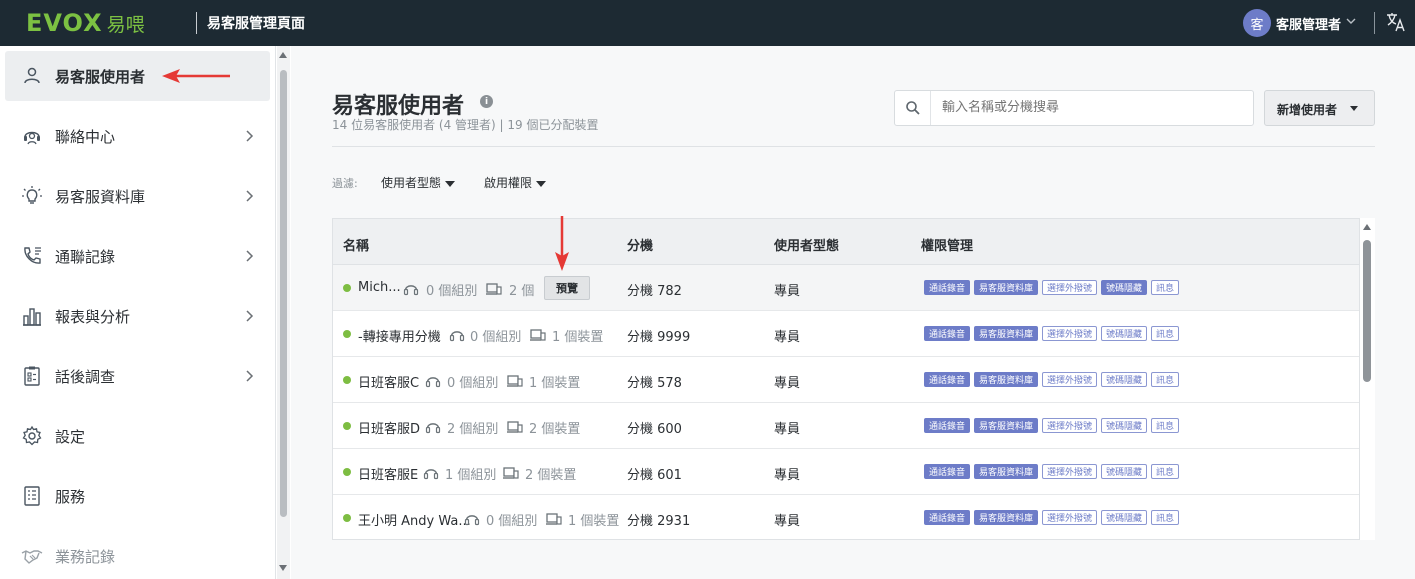 The width and height of the screenshot is (1415, 579). I want to click on device-count: 1 個裝置, so click(555, 383).